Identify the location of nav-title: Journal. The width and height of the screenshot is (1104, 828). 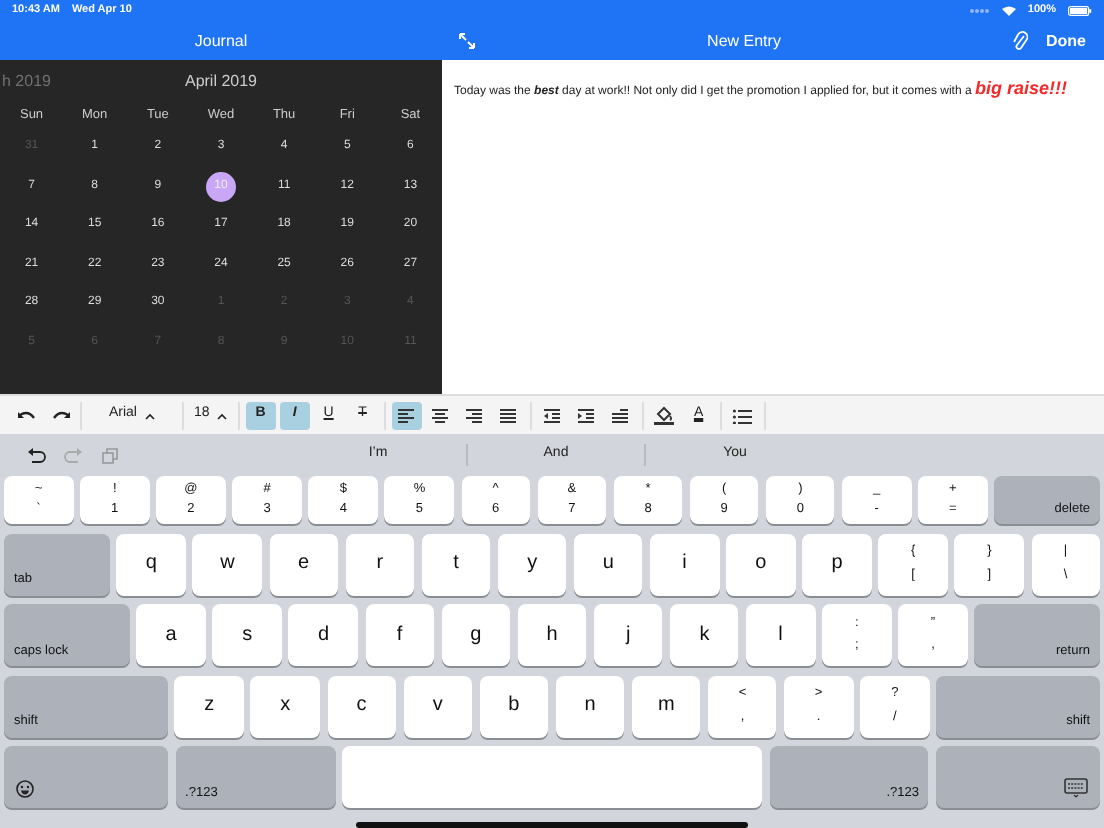
(221, 41).